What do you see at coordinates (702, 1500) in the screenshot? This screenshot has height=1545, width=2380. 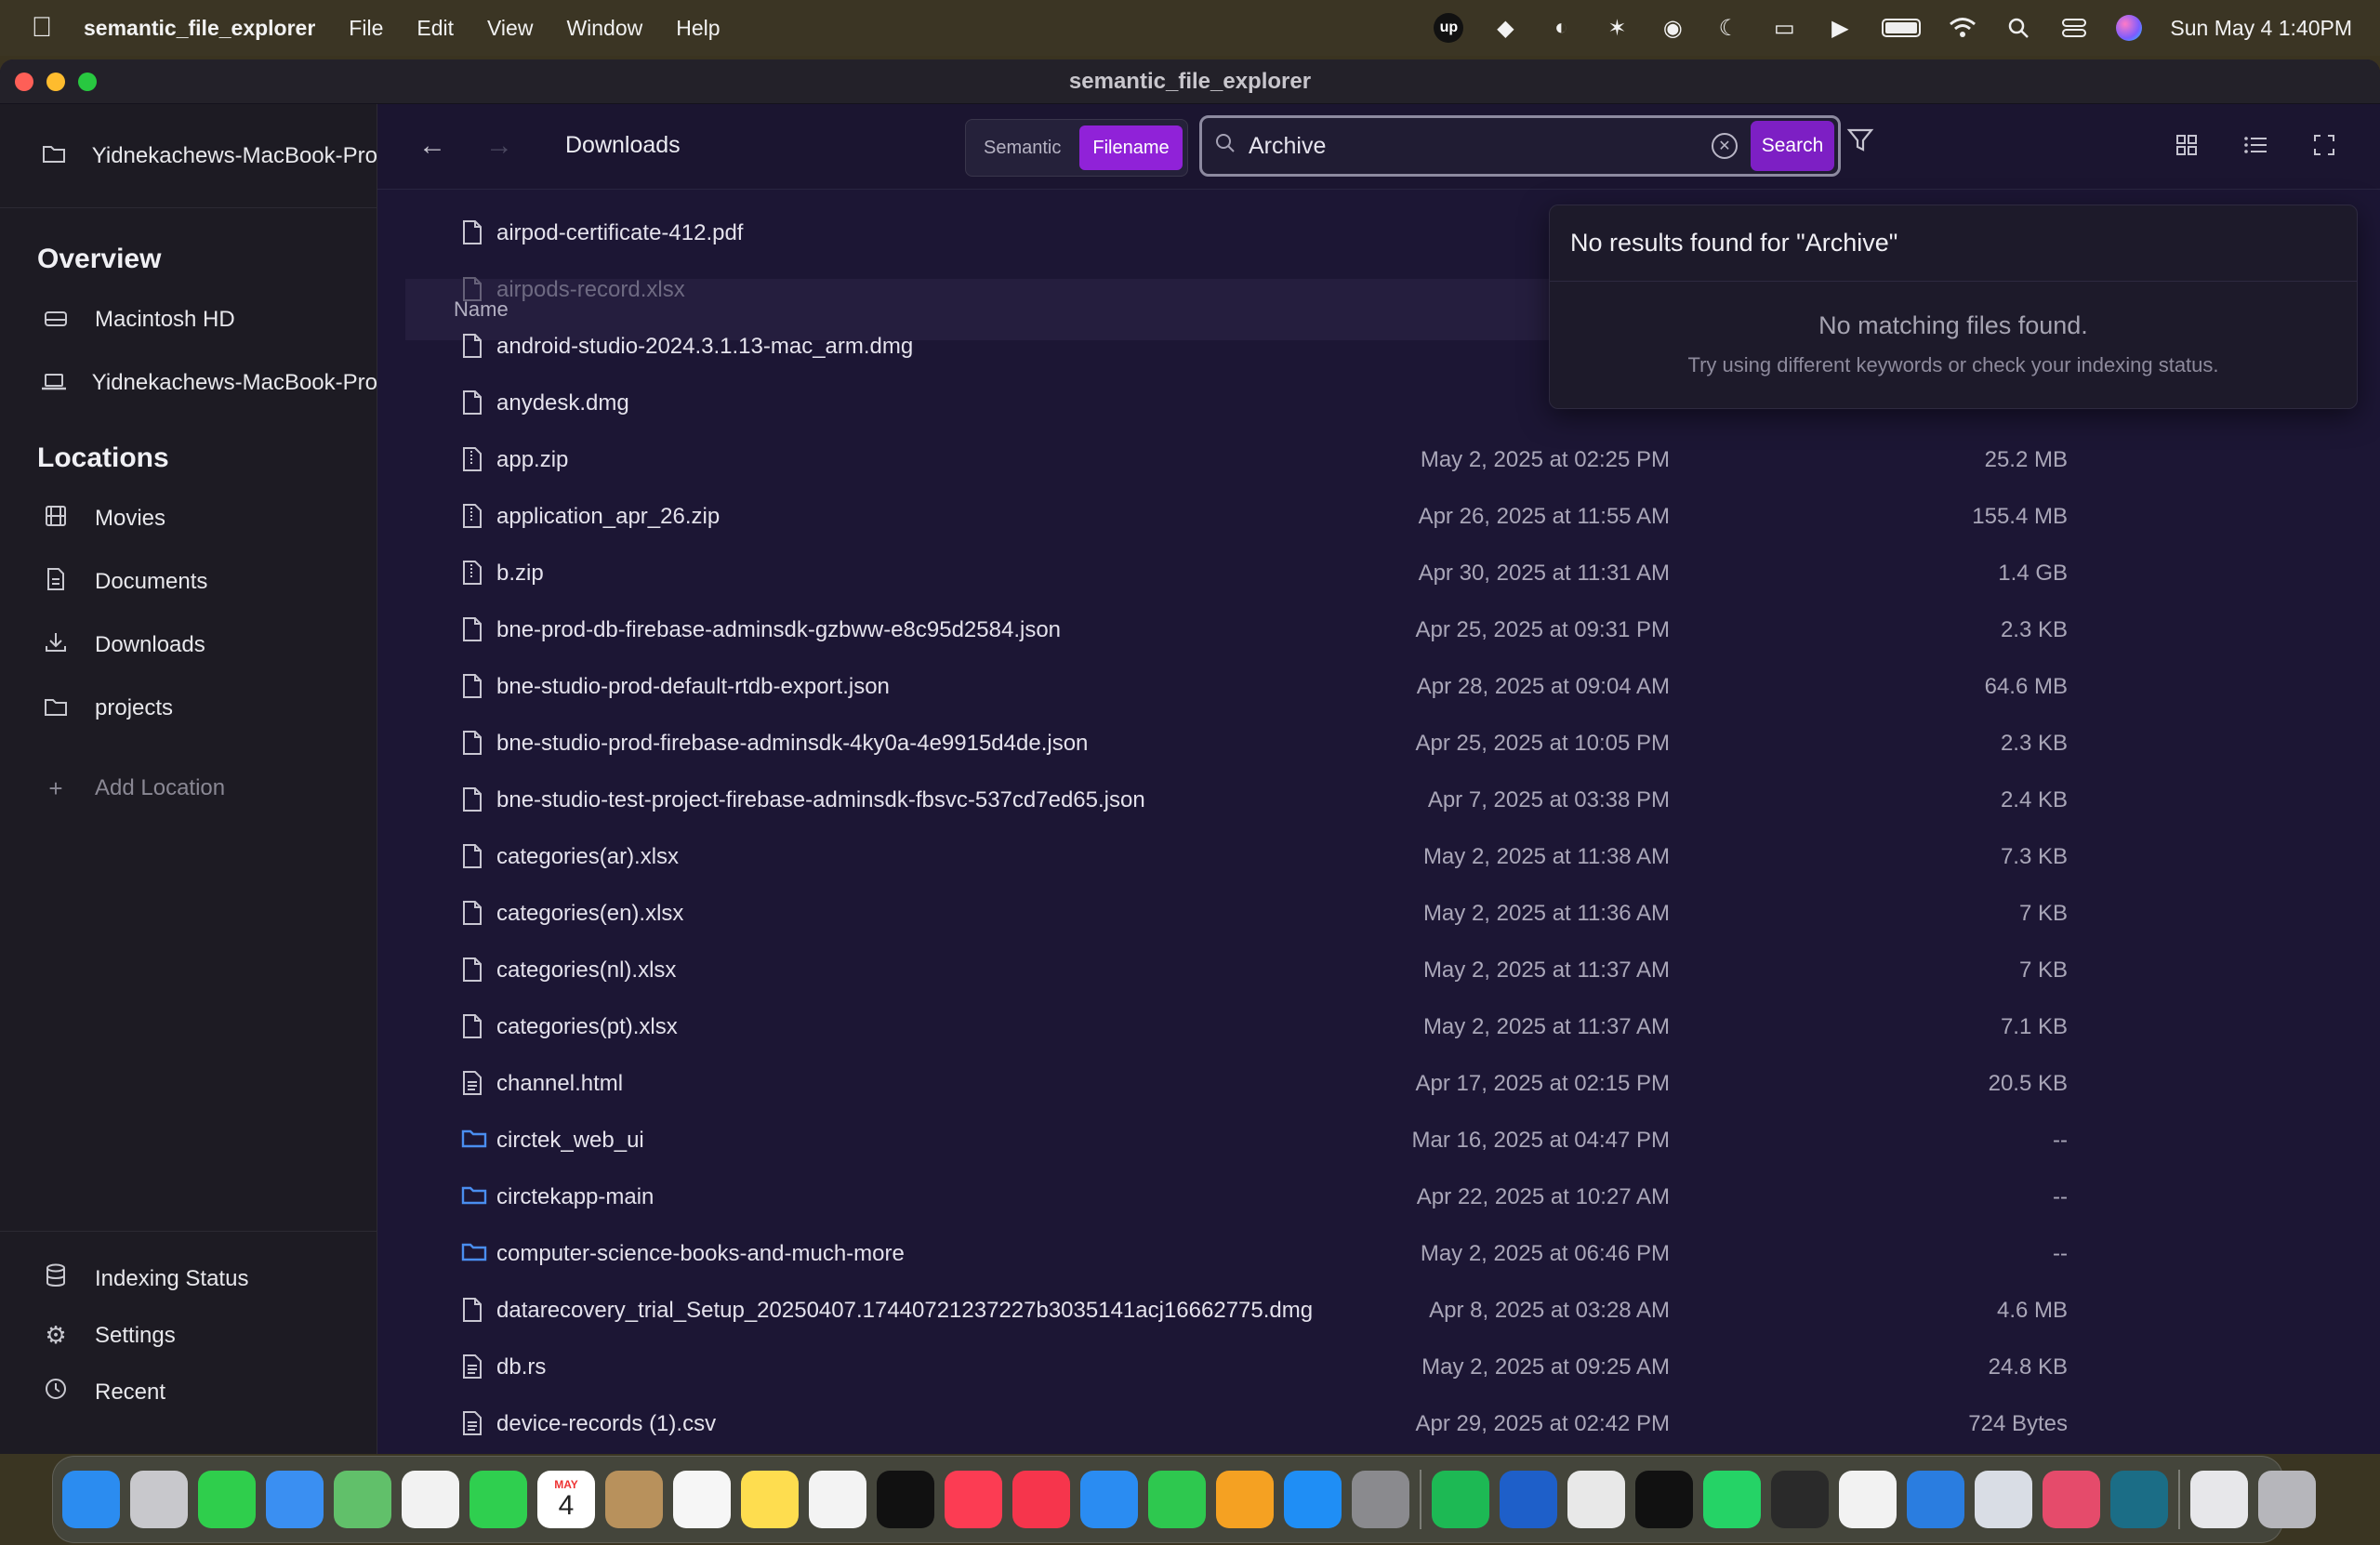 I see `reminders-icon` at bounding box center [702, 1500].